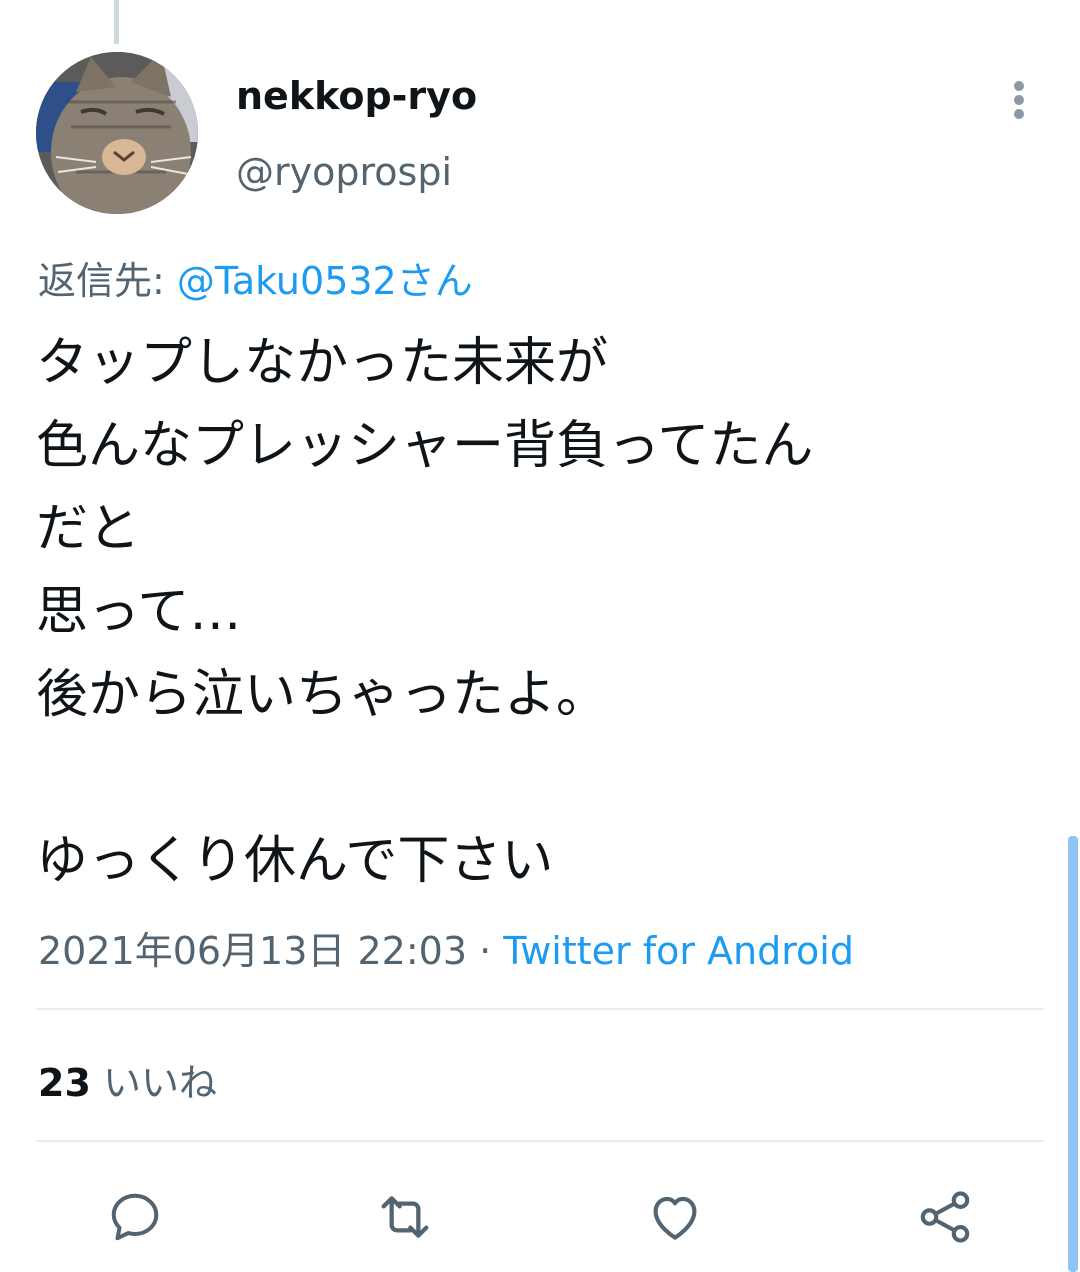 This screenshot has width=1080, height=1272. I want to click on more-options-button, so click(1019, 100).